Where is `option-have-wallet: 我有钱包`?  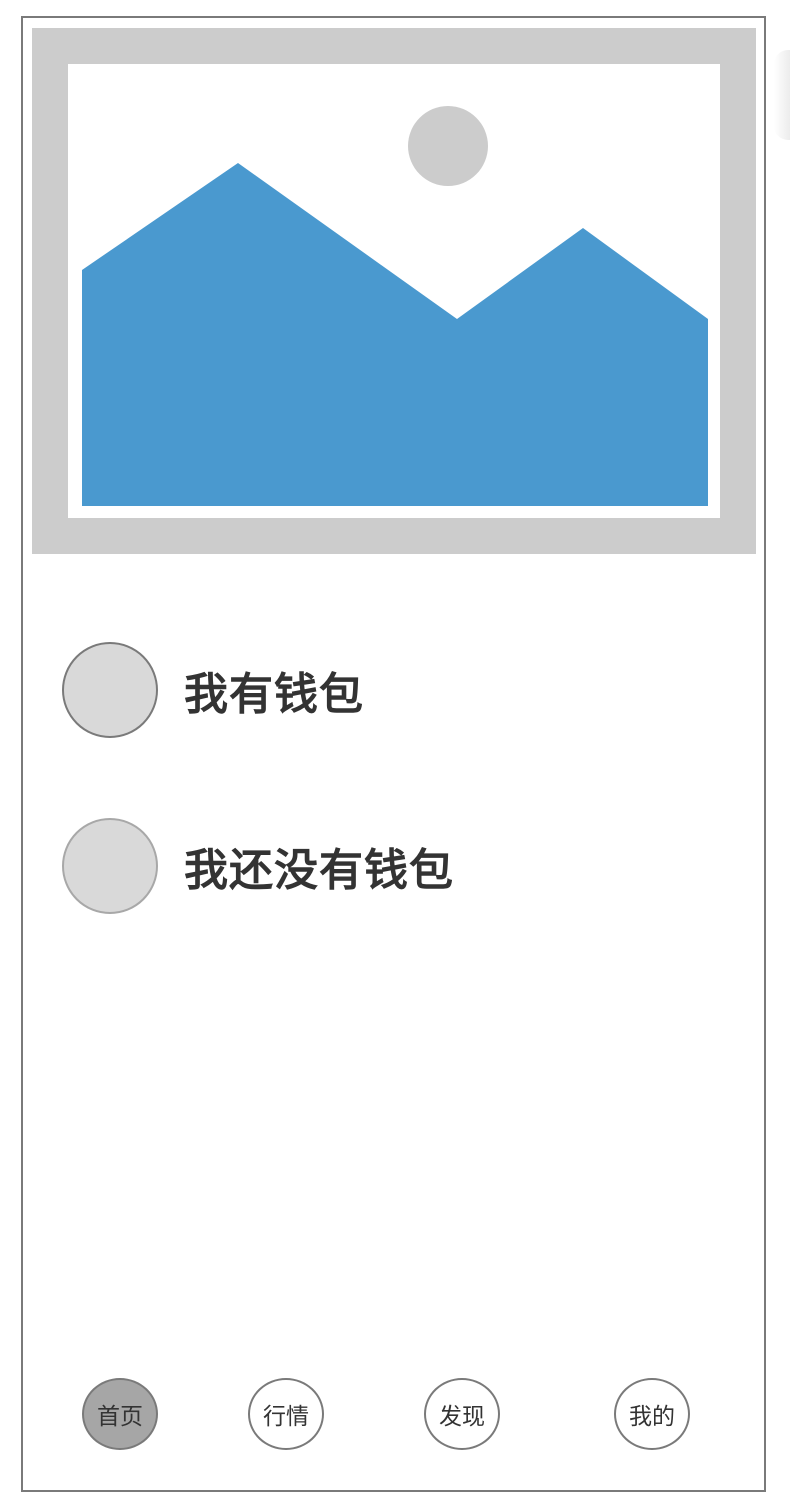
option-have-wallet: 我有钱包 is located at coordinates (213, 690).